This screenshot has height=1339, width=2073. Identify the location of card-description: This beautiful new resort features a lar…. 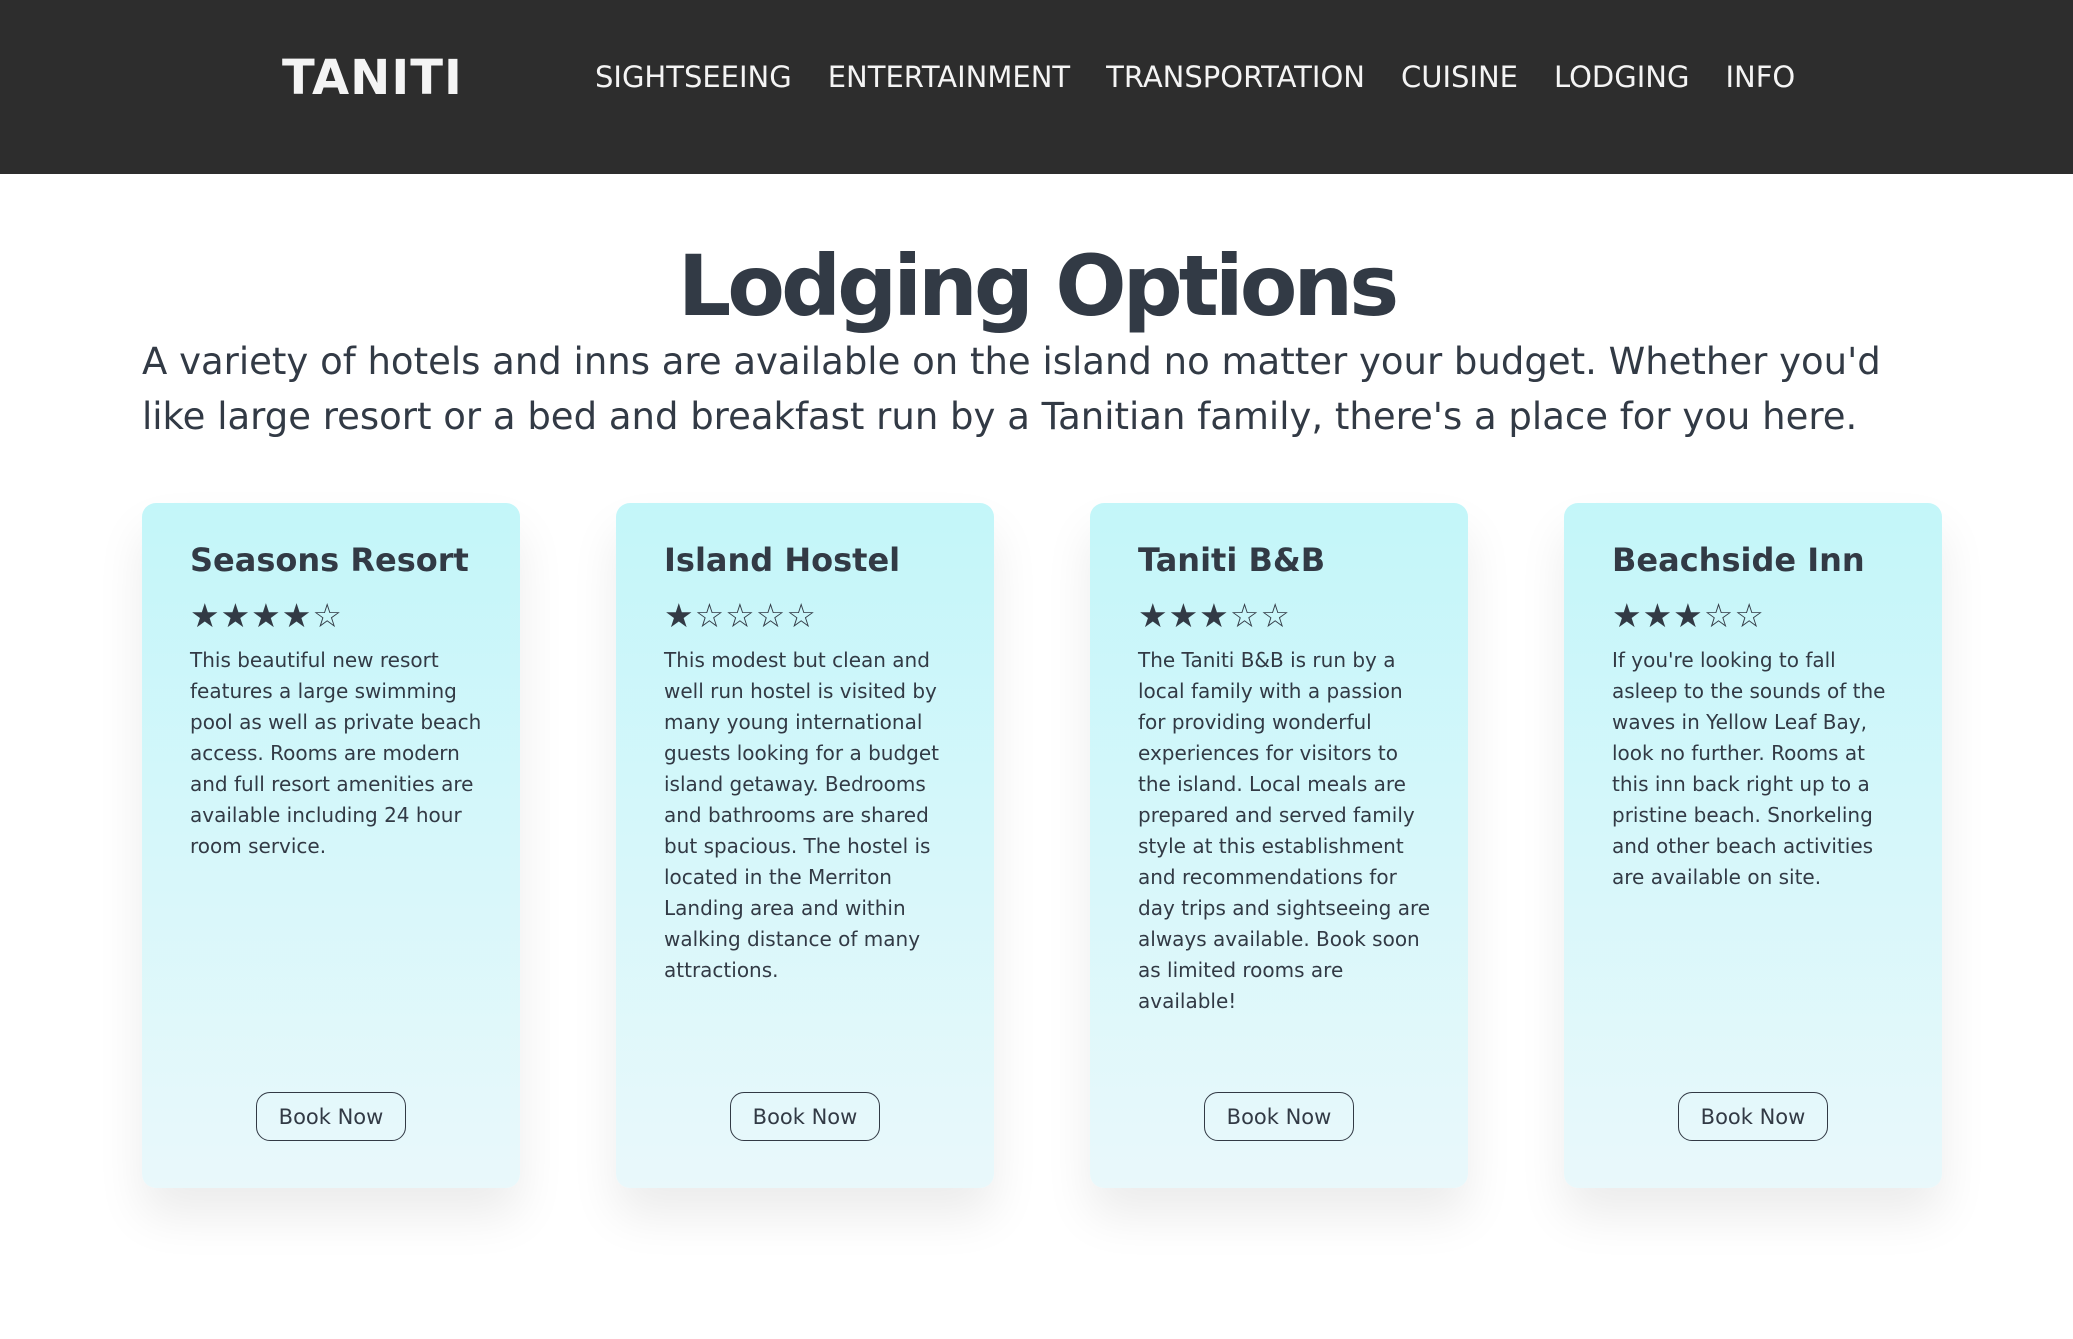
(336, 753).